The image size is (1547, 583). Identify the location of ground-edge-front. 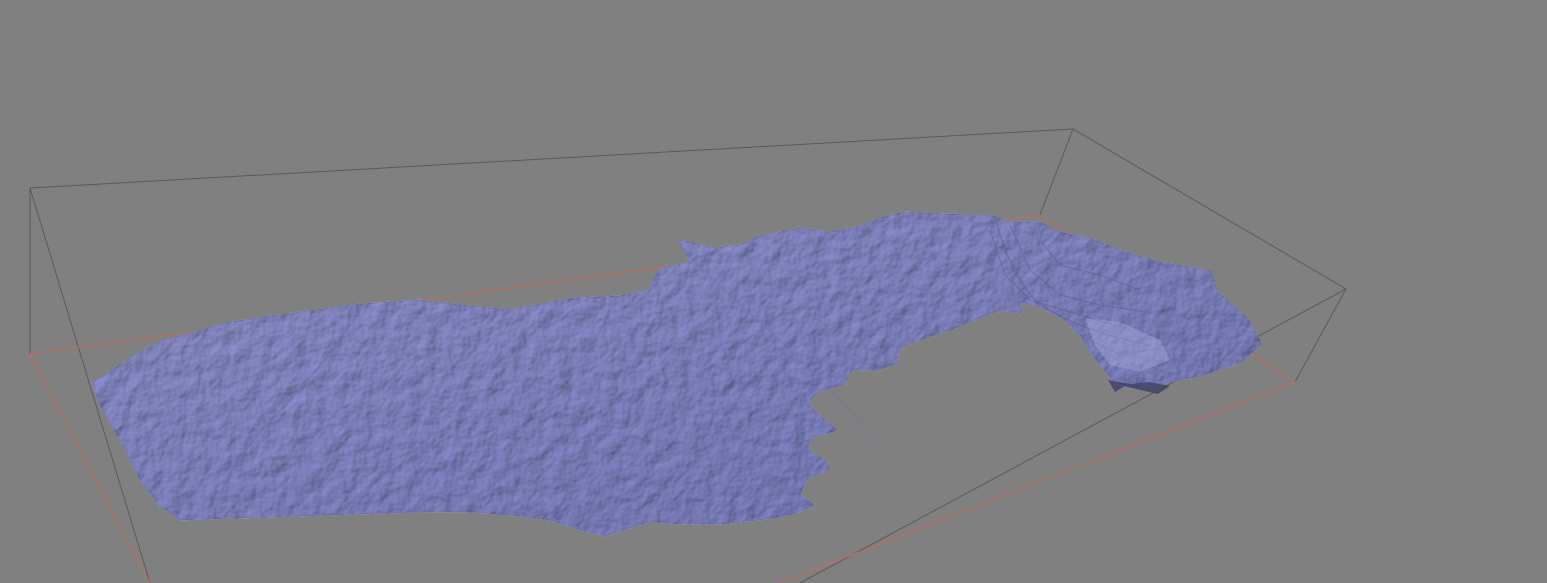
(1037, 482).